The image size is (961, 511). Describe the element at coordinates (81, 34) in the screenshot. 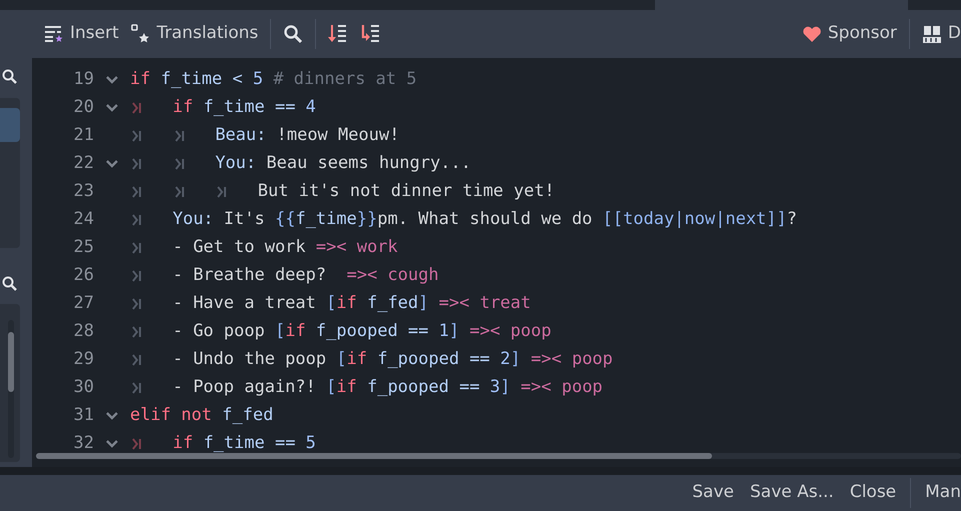

I see `insert-button: Insert` at that location.